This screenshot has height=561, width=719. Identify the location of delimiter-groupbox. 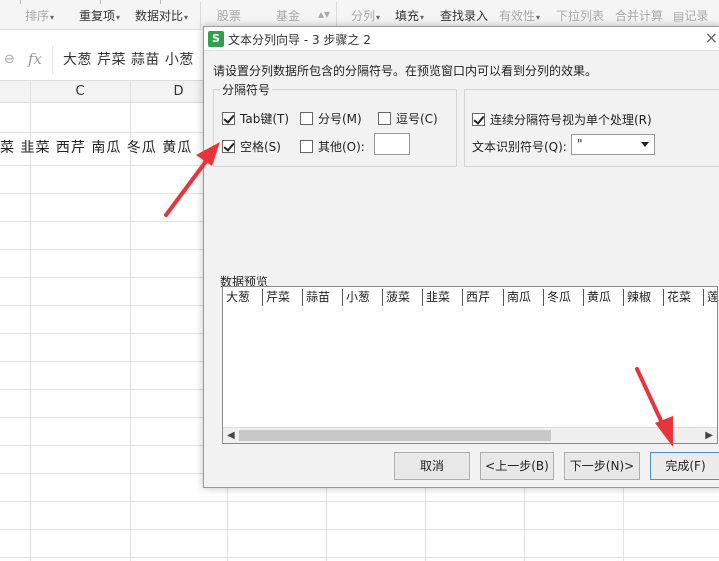
(335, 128).